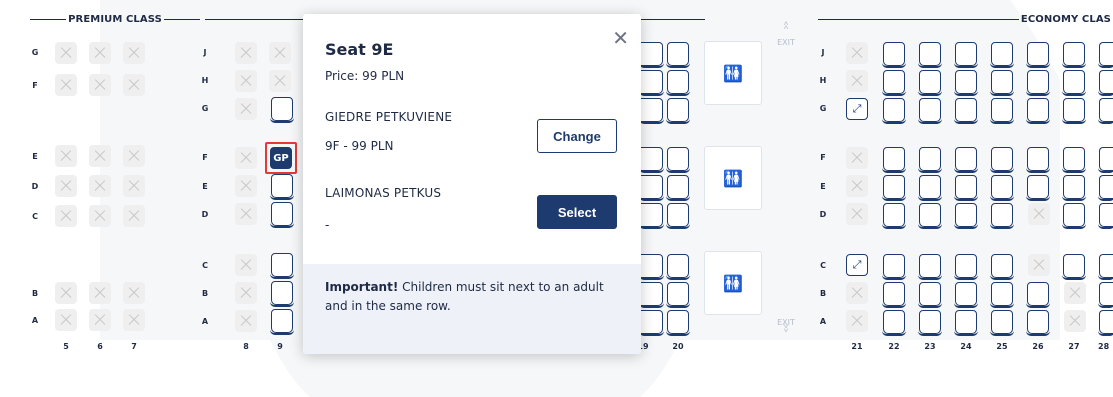 The width and height of the screenshot is (1113, 397). What do you see at coordinates (894, 216) in the screenshot?
I see `seat-22d` at bounding box center [894, 216].